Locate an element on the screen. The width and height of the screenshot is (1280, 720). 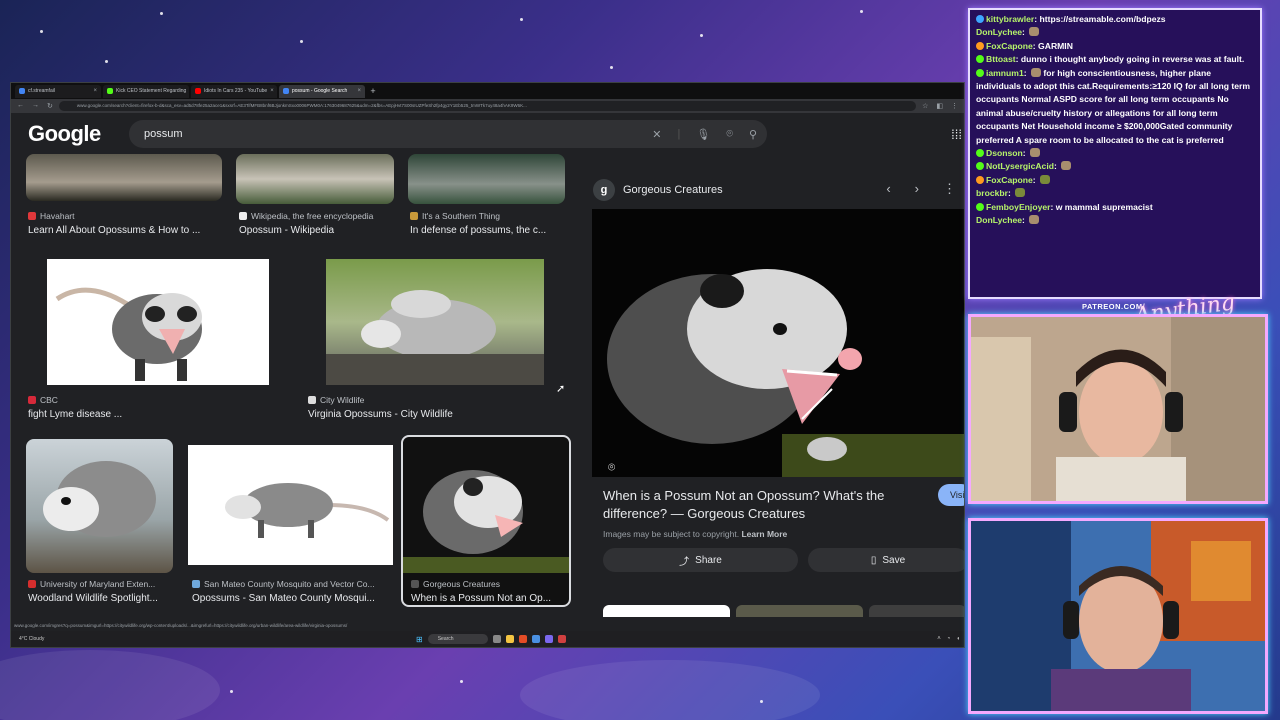
panel-header: g Gorgeous Creatures ‹ › ⋮ is located at coordinates (772, 190).